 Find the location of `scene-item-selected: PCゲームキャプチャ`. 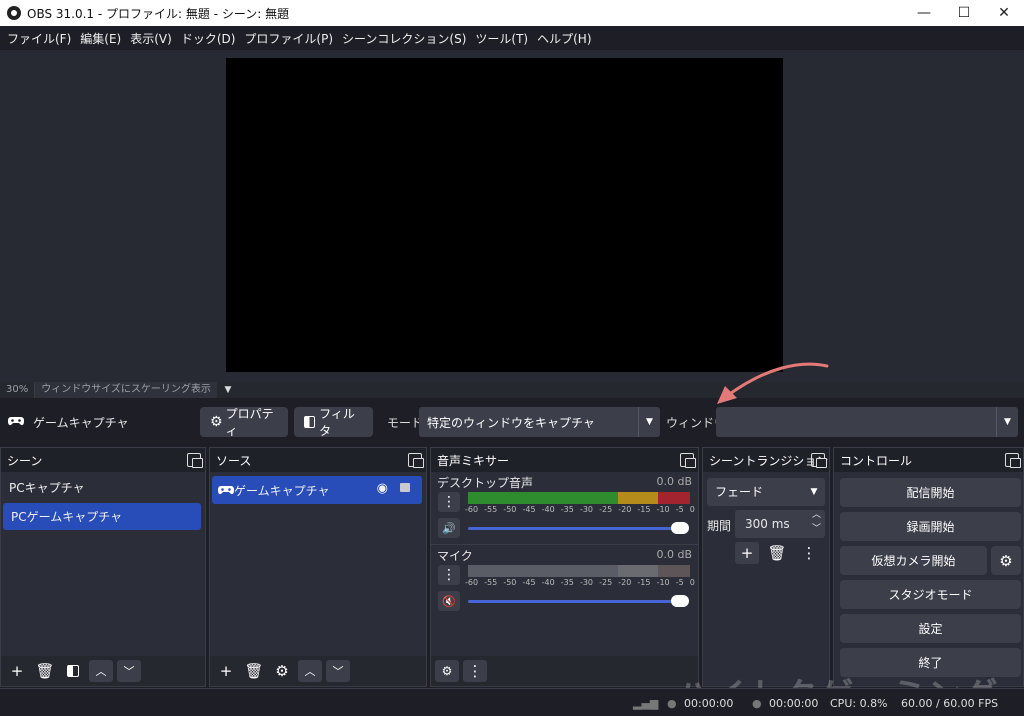

scene-item-selected: PCゲームキャプチャ is located at coordinates (102, 516).